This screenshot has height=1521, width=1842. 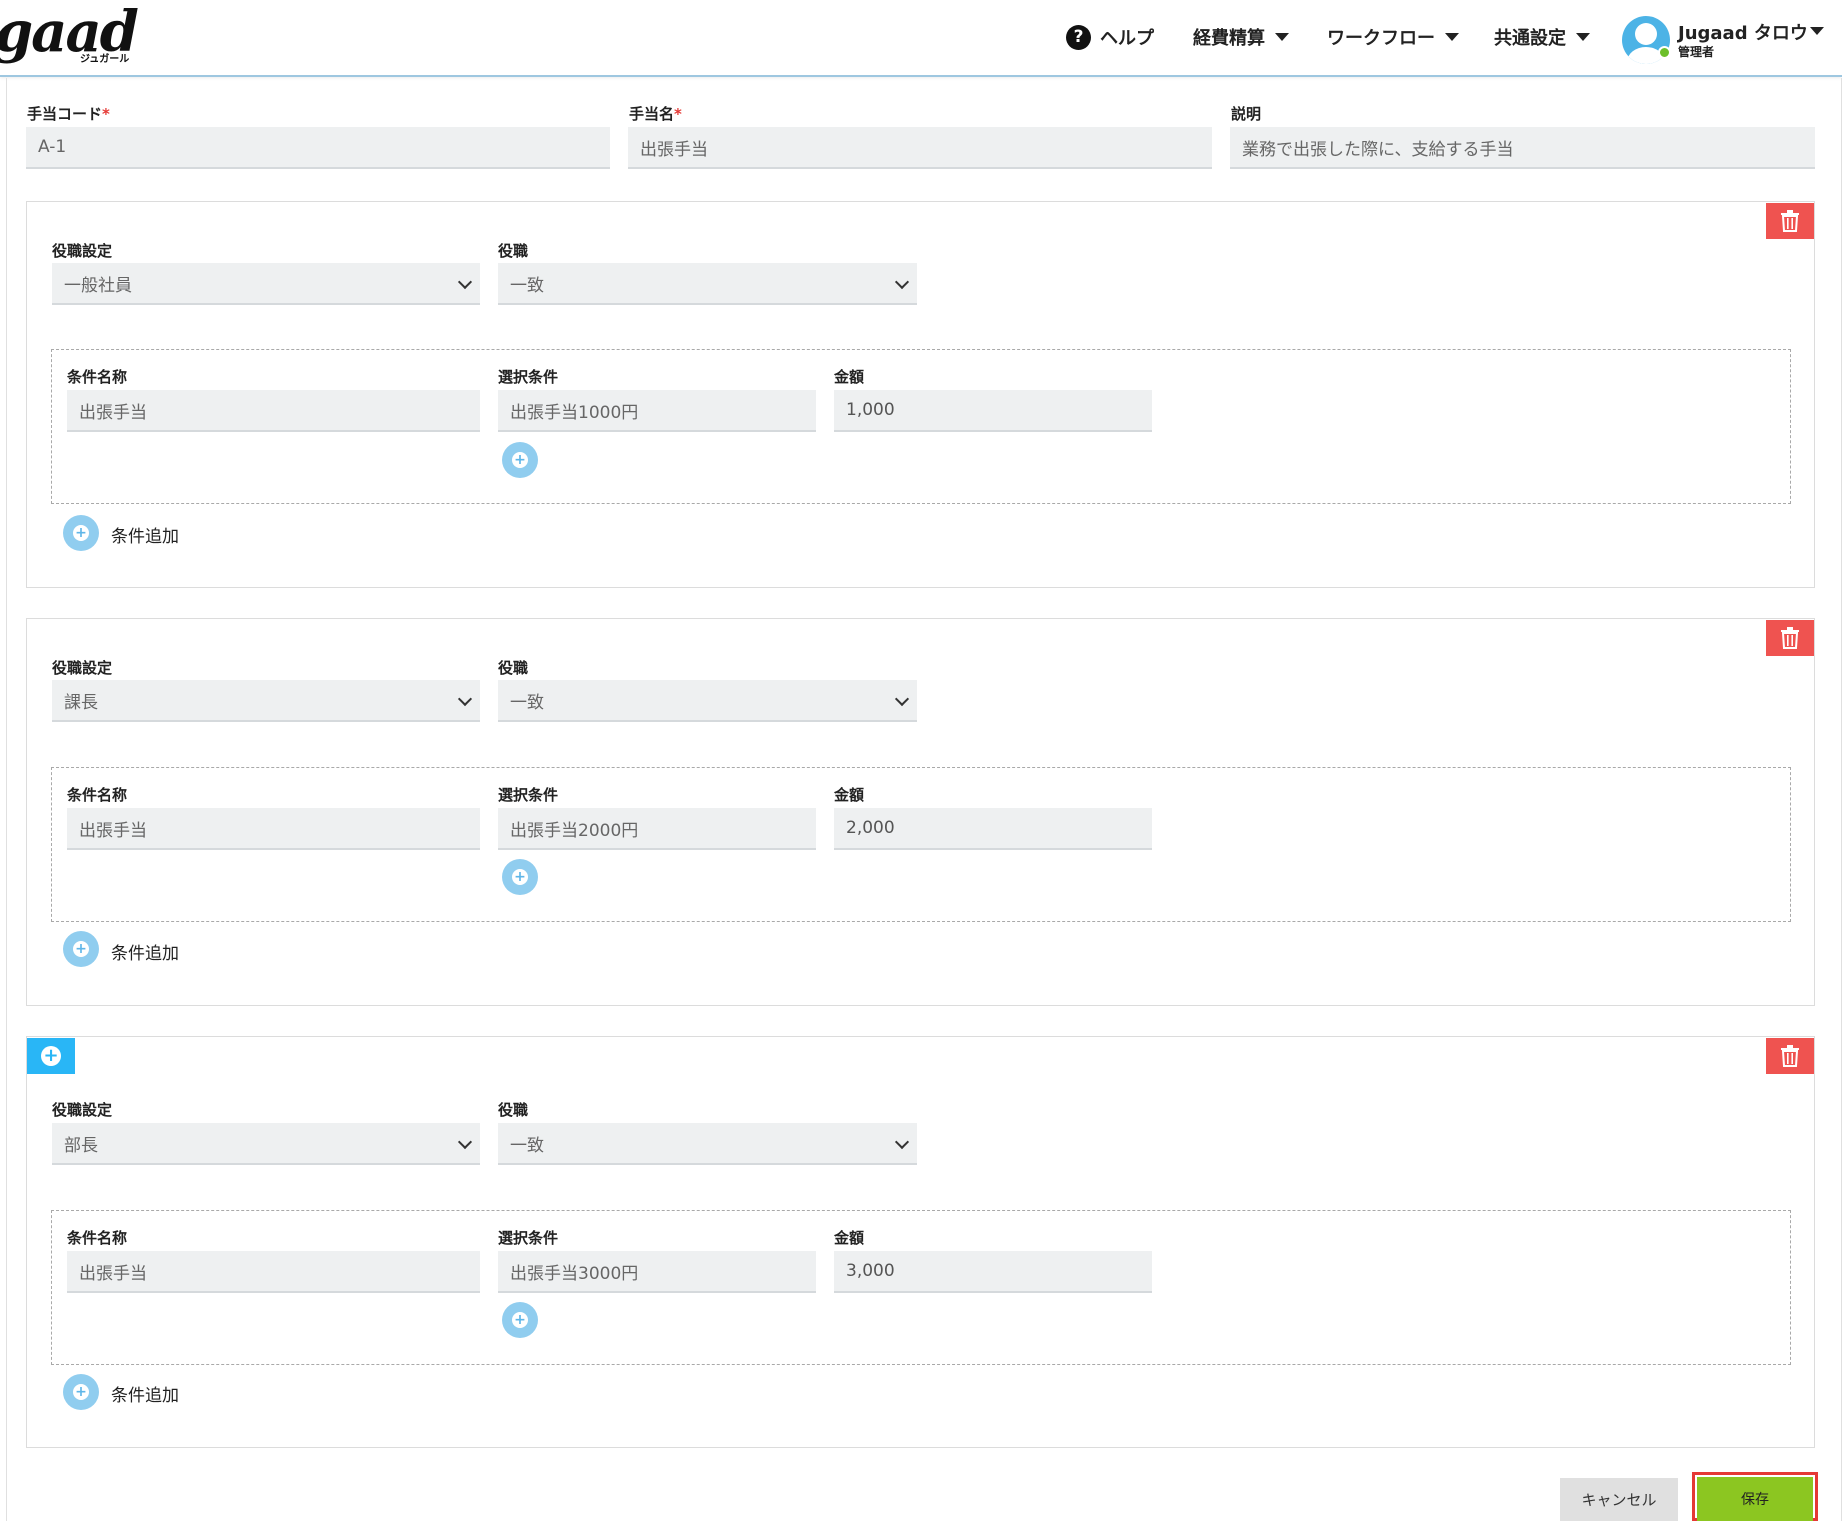 I want to click on selection-condition-input: 出張手当2000円, so click(x=657, y=829).